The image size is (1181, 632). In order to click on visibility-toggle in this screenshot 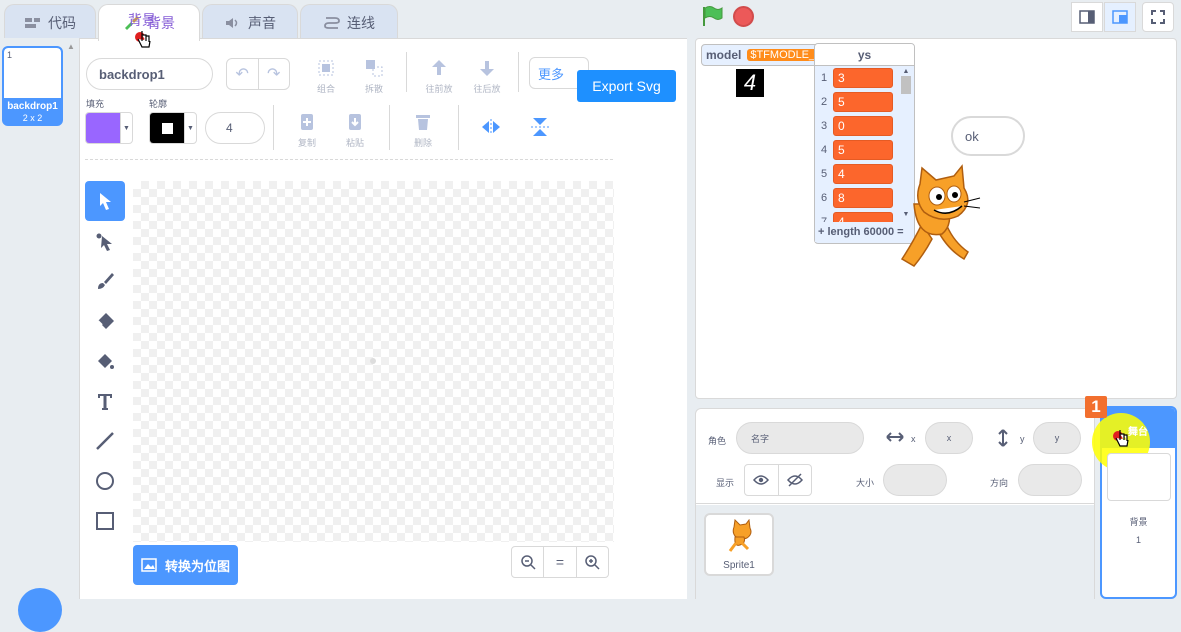, I will do `click(778, 480)`.